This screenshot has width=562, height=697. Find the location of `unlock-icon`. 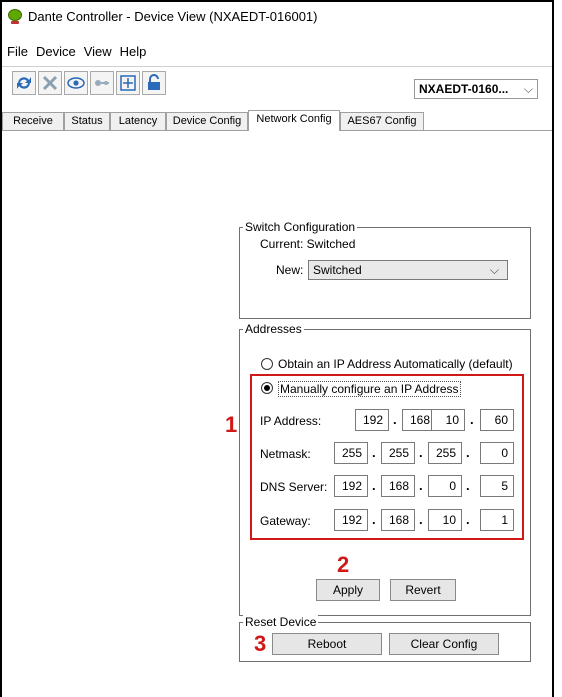

unlock-icon is located at coordinates (154, 82).